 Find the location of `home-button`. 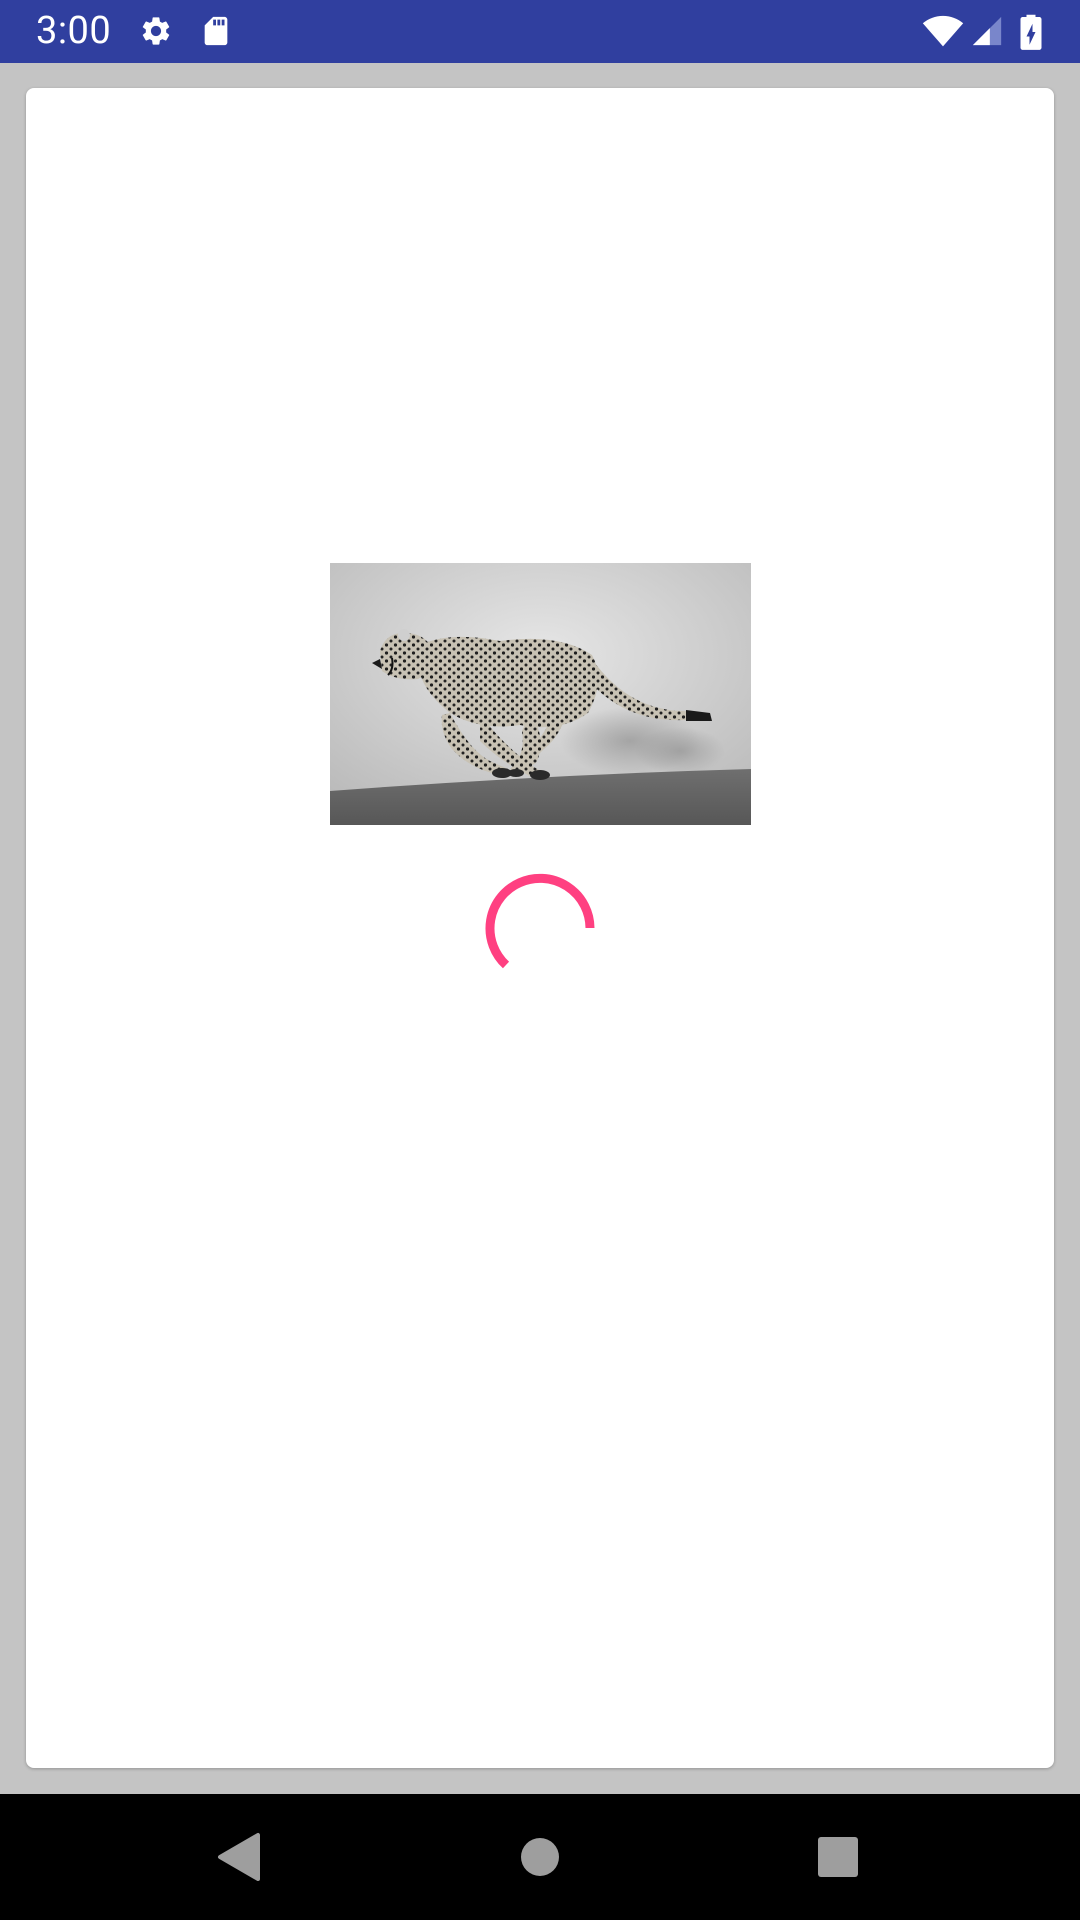

home-button is located at coordinates (540, 1857).